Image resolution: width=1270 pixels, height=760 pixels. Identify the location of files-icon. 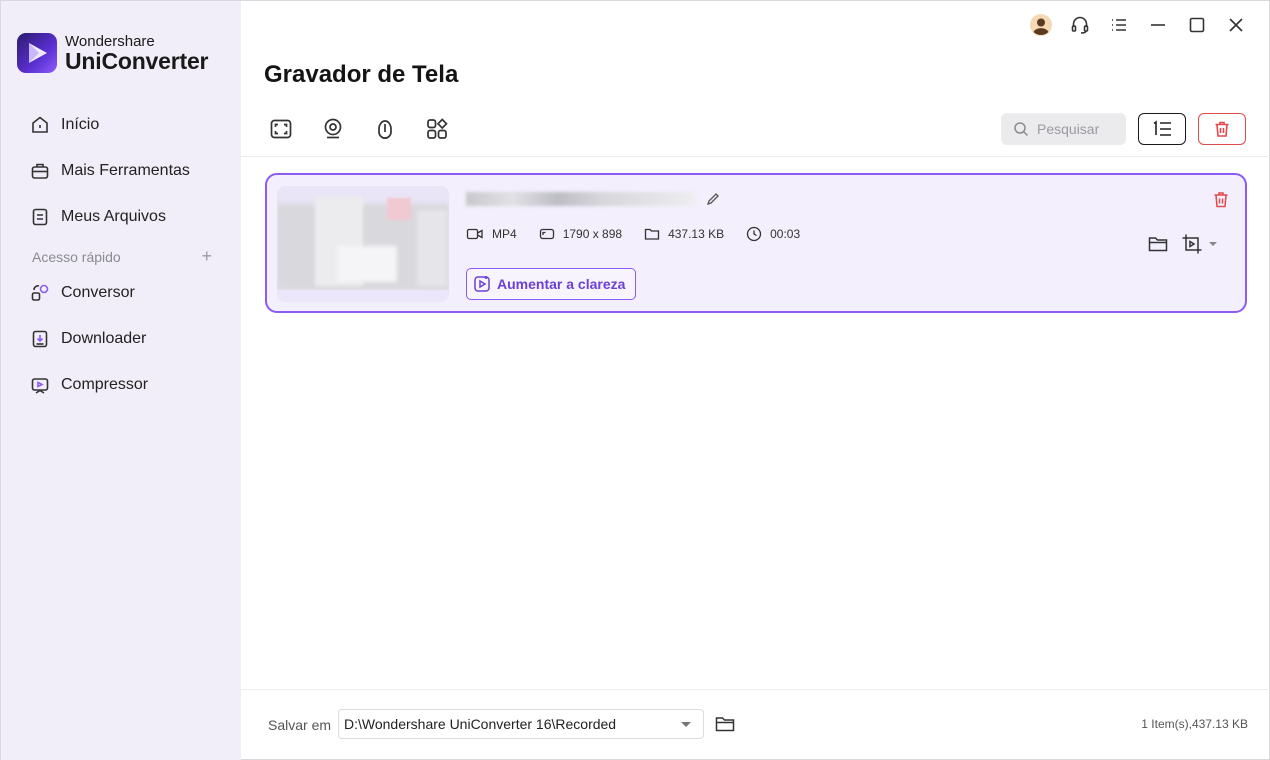
(40, 217).